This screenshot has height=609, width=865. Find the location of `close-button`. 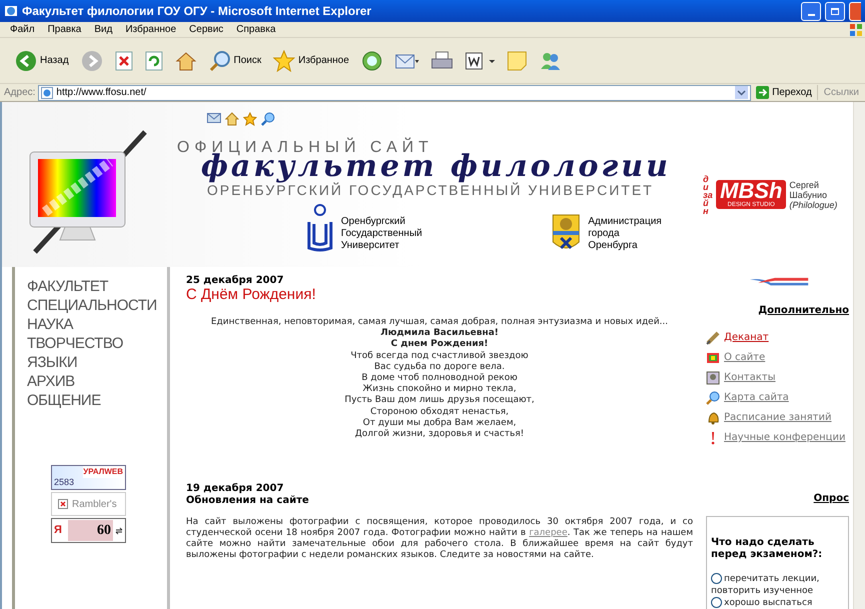

close-button is located at coordinates (855, 11).